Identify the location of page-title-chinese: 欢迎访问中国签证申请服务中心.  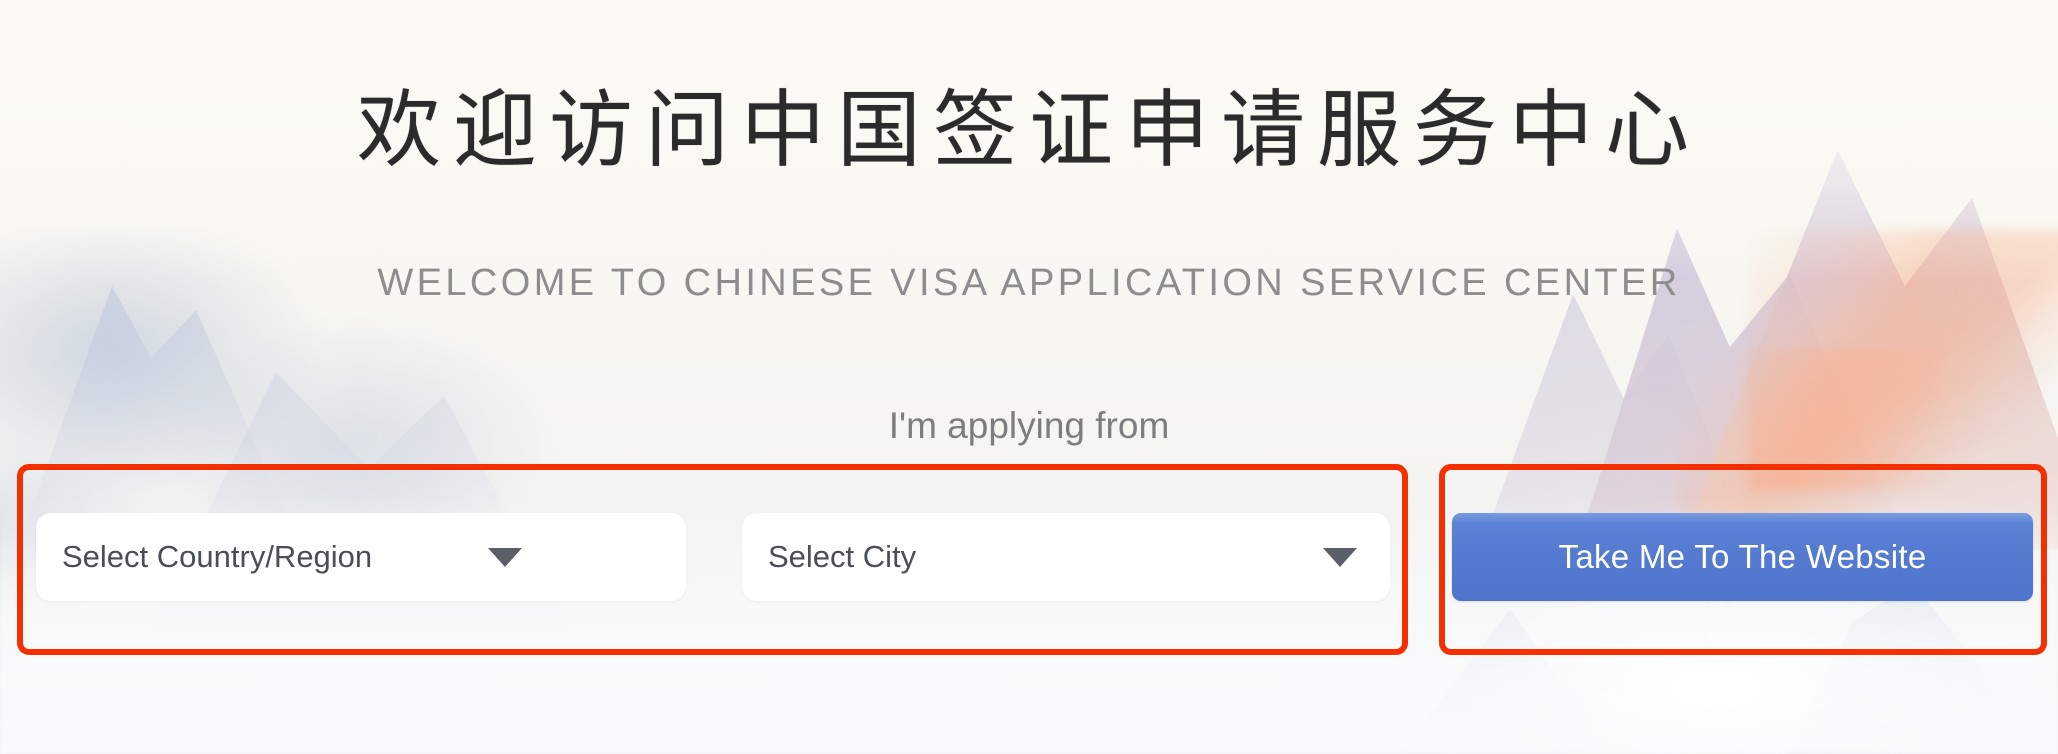
(1028, 130).